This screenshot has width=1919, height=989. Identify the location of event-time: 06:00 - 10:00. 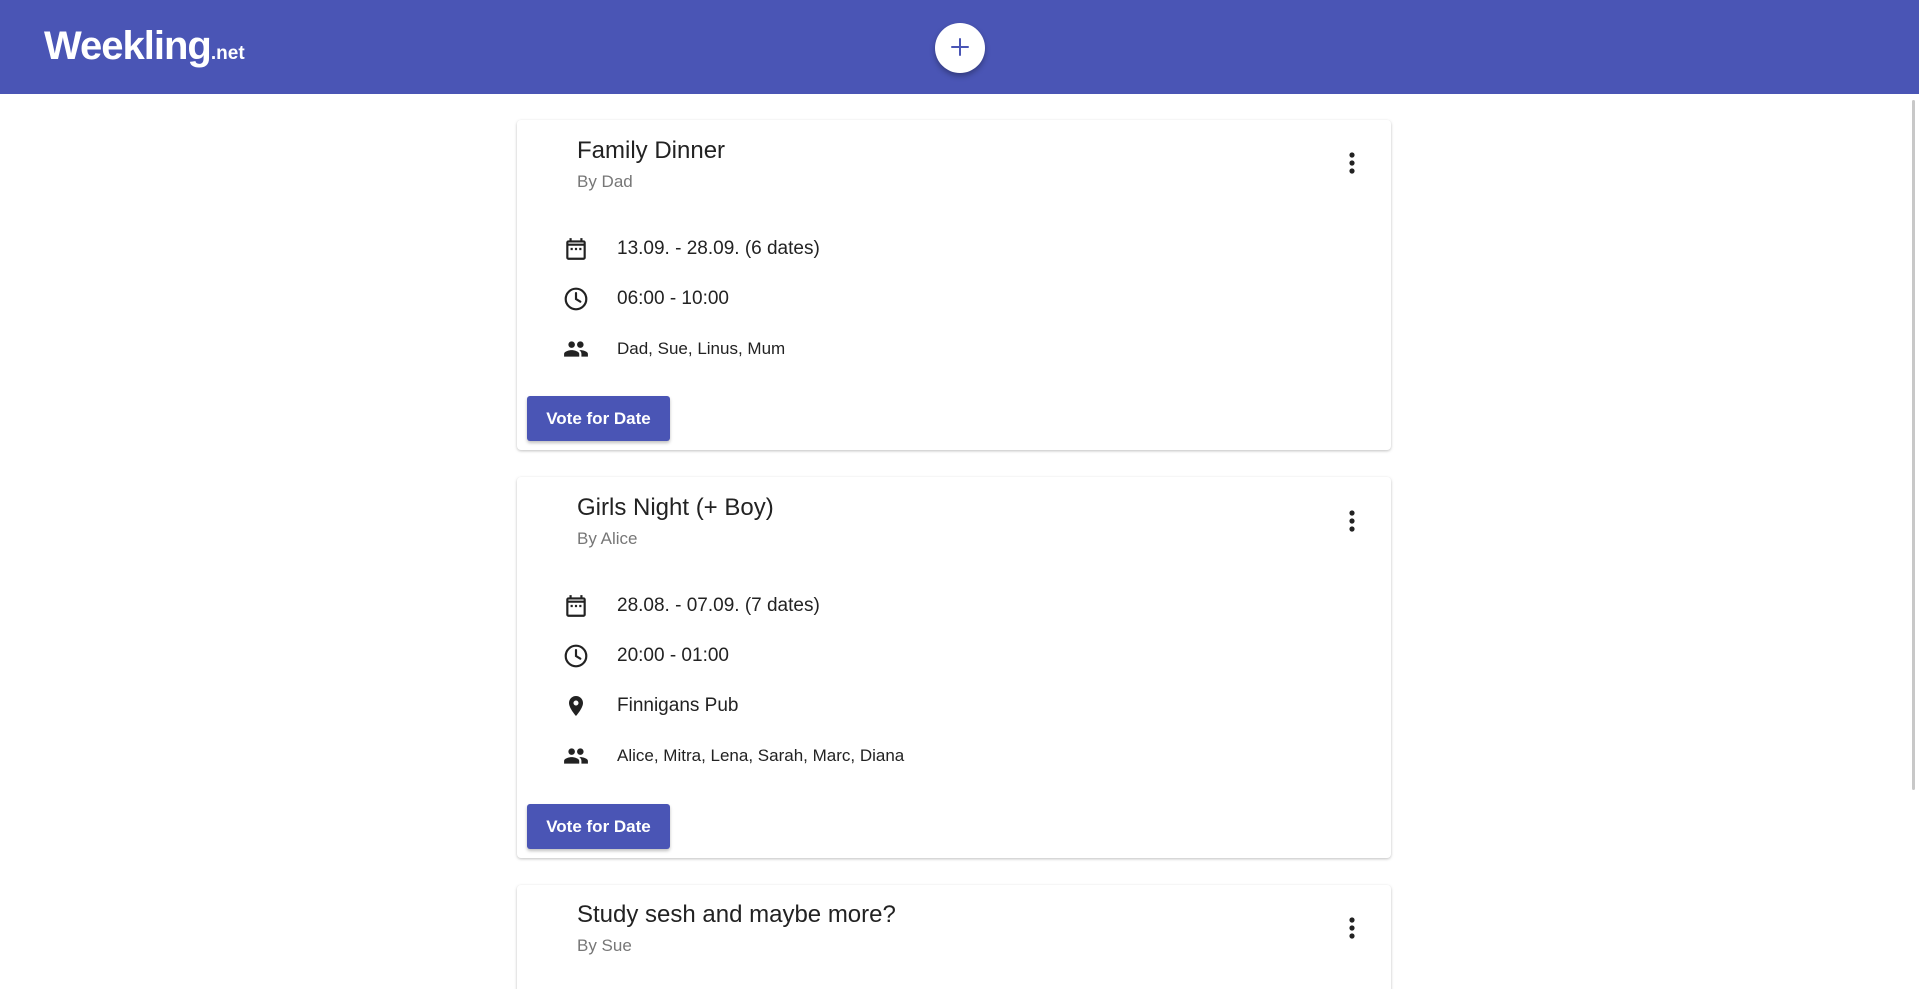
(673, 298).